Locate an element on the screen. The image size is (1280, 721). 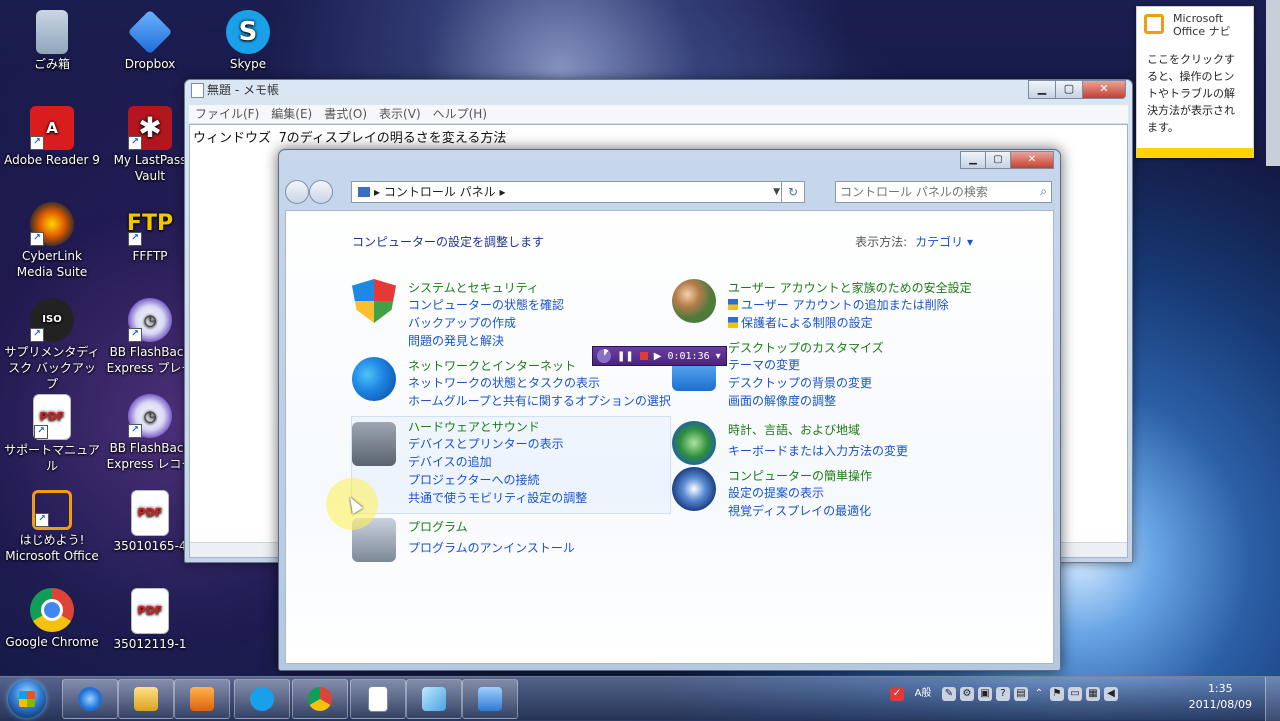
category-title: デスクトップのカスタマイズ is located at coordinates (806, 347).